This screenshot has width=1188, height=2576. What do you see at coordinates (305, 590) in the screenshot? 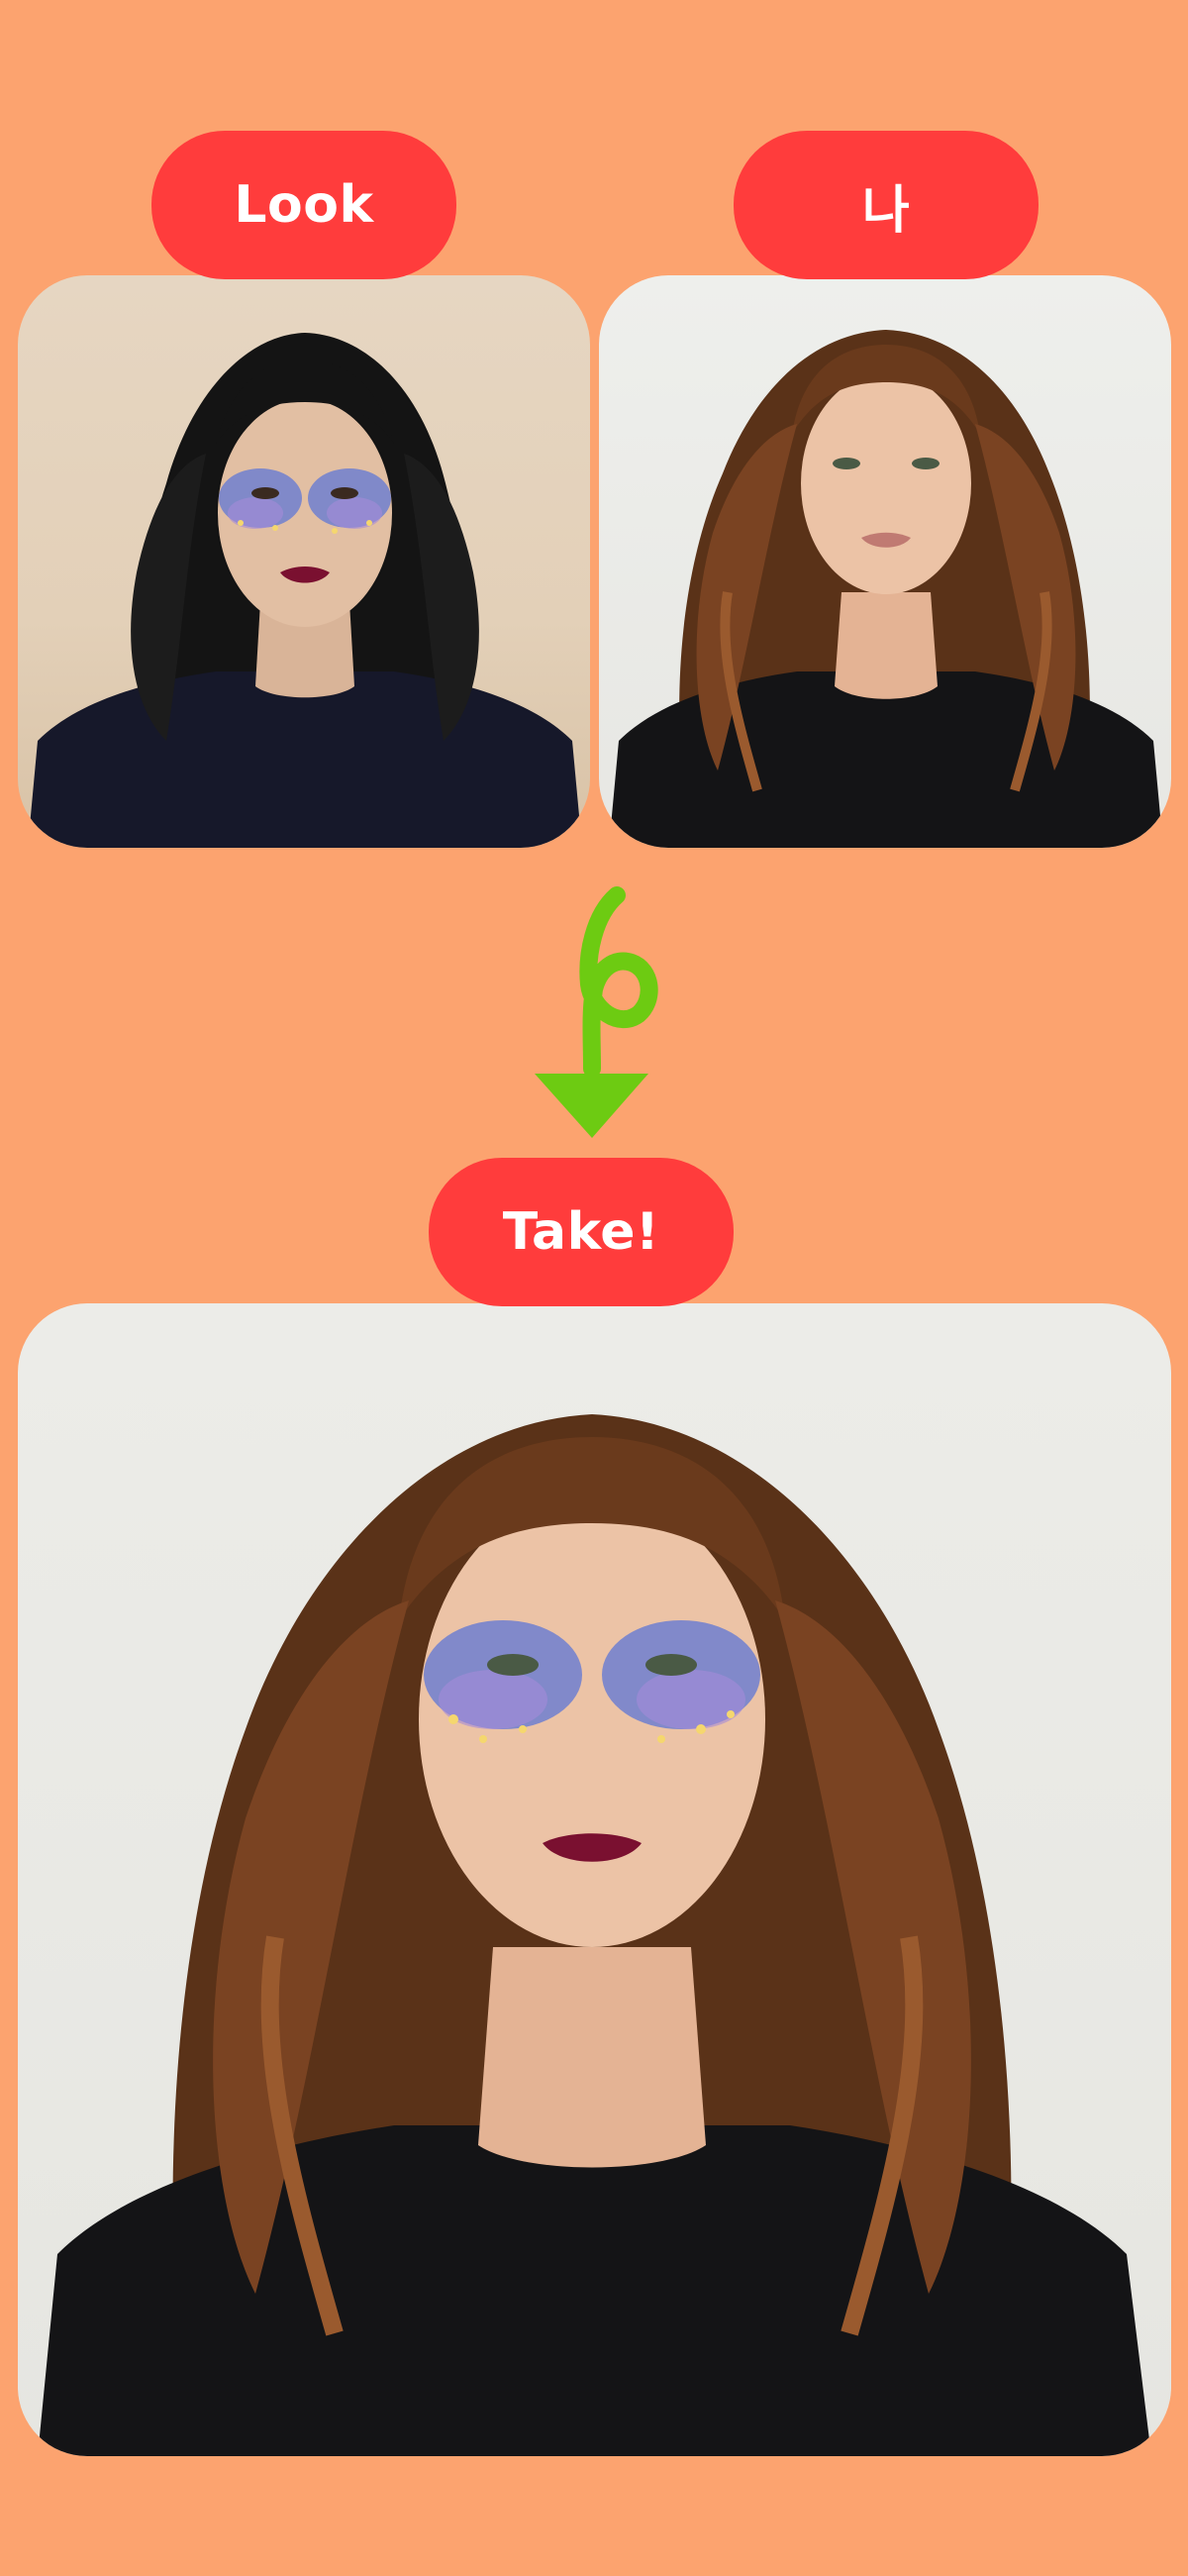
I see `look-portrait-image` at bounding box center [305, 590].